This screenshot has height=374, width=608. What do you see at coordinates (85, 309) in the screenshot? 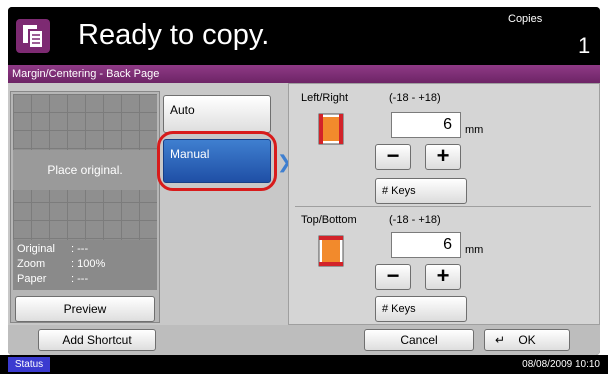
I see `preview-button: Preview` at bounding box center [85, 309].